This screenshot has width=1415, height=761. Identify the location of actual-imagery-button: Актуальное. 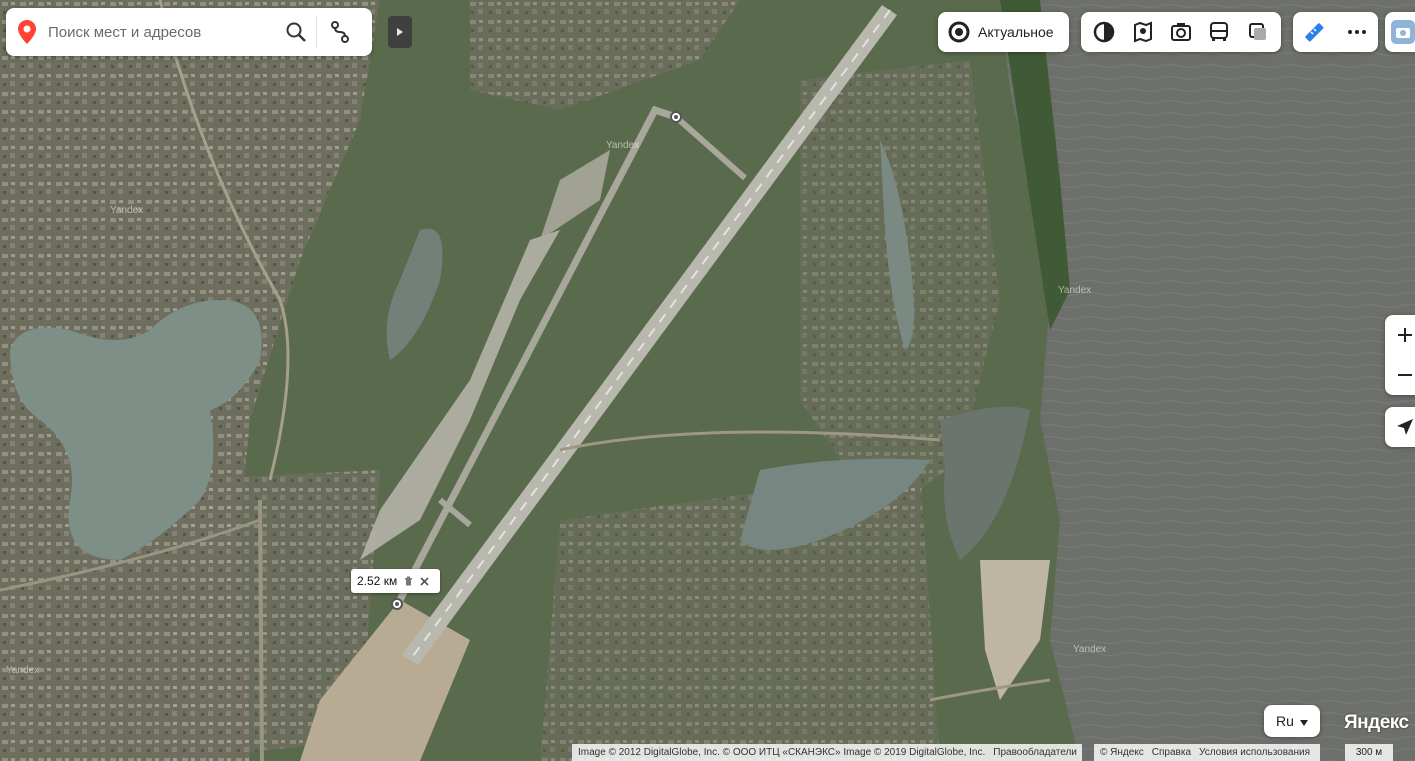
(1003, 32).